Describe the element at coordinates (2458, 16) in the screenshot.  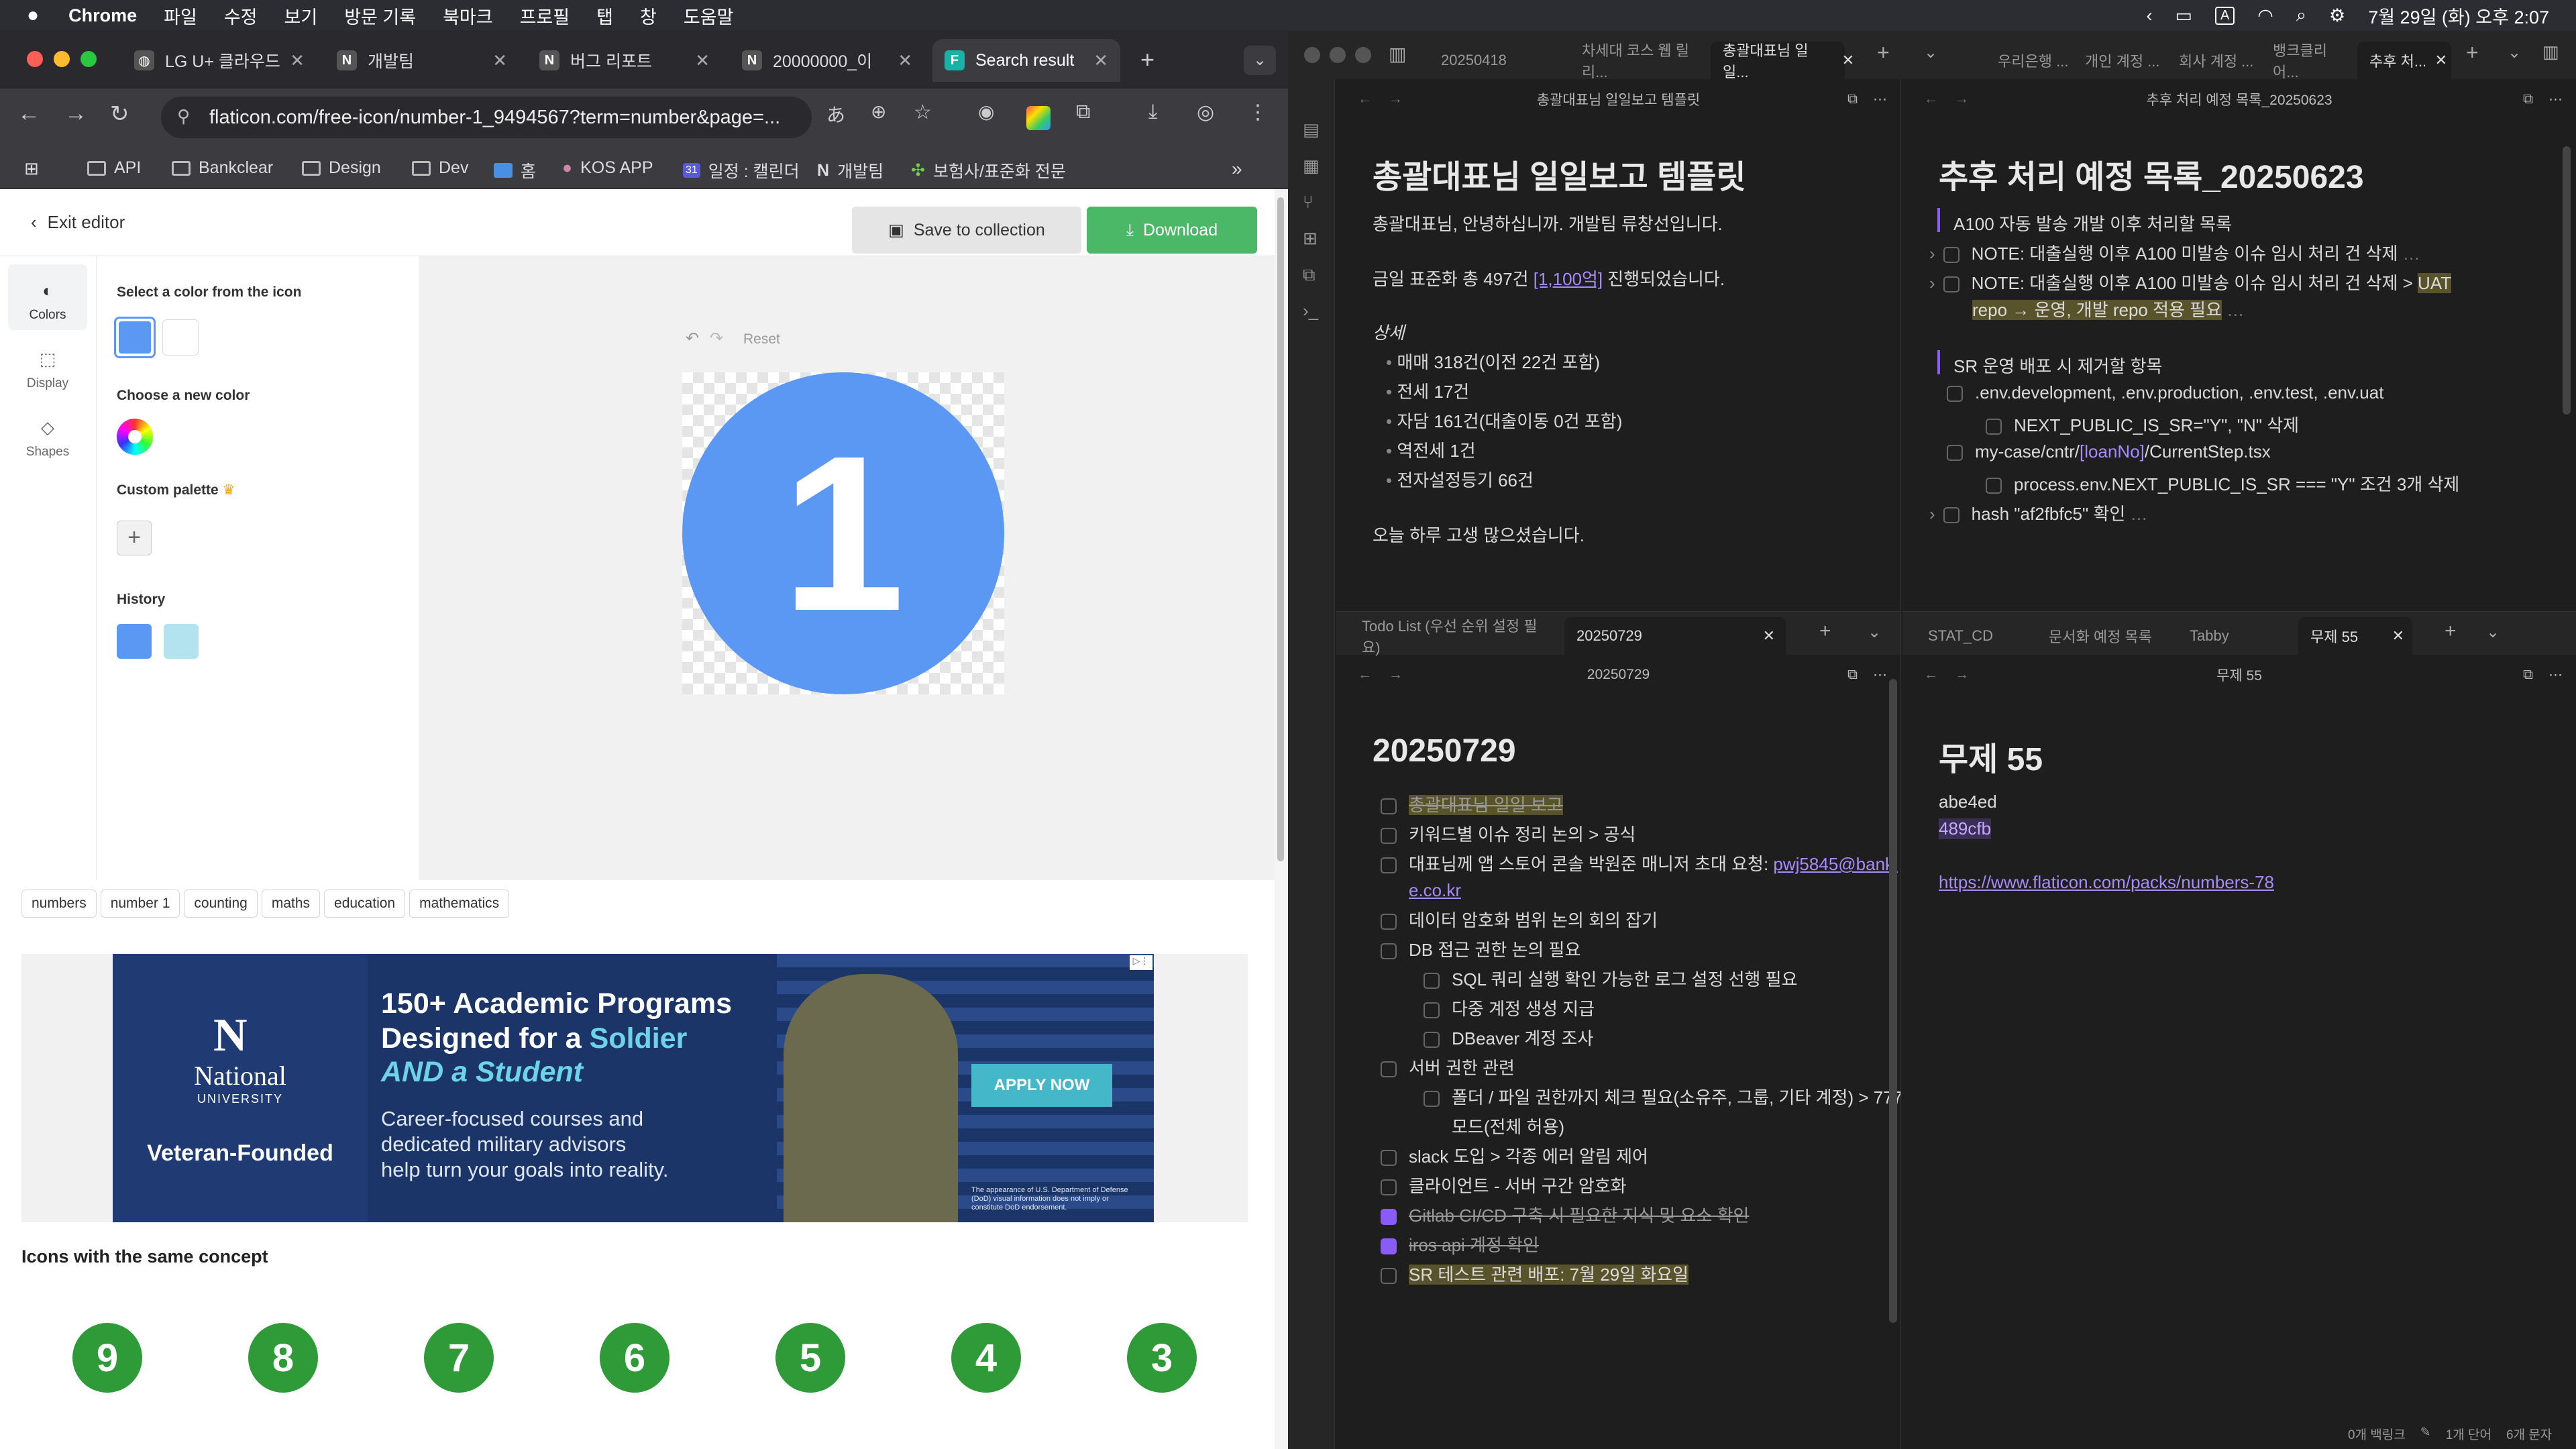
I see `menubar-datetime: 7월 29일 (화) 오후 2:07` at that location.